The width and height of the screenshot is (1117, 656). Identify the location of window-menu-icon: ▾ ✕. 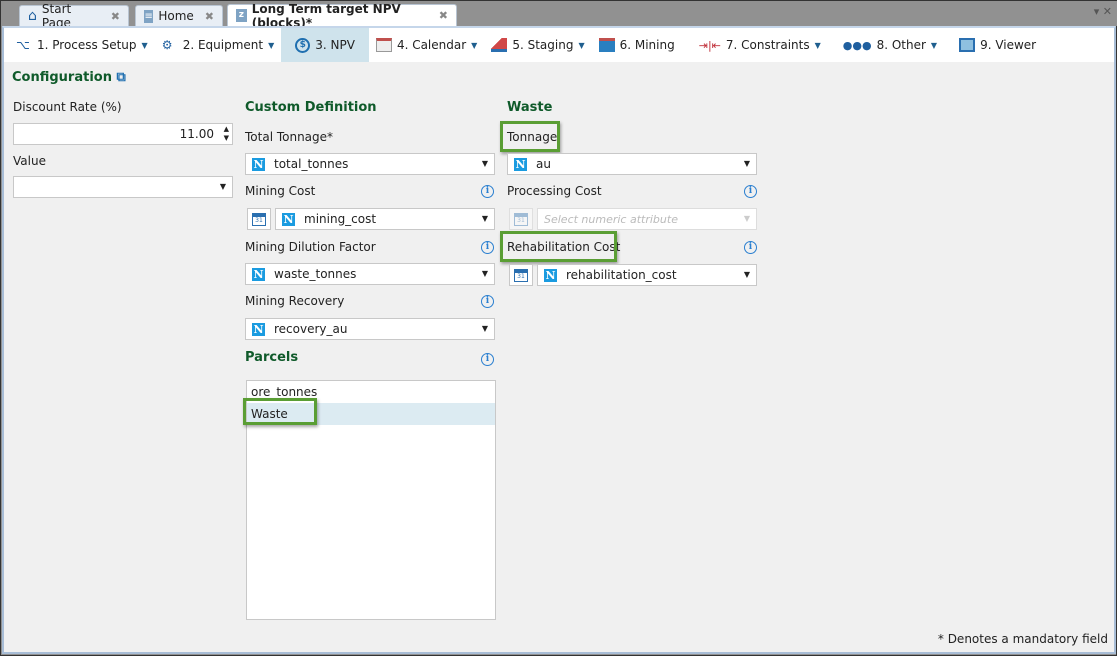
(1103, 11).